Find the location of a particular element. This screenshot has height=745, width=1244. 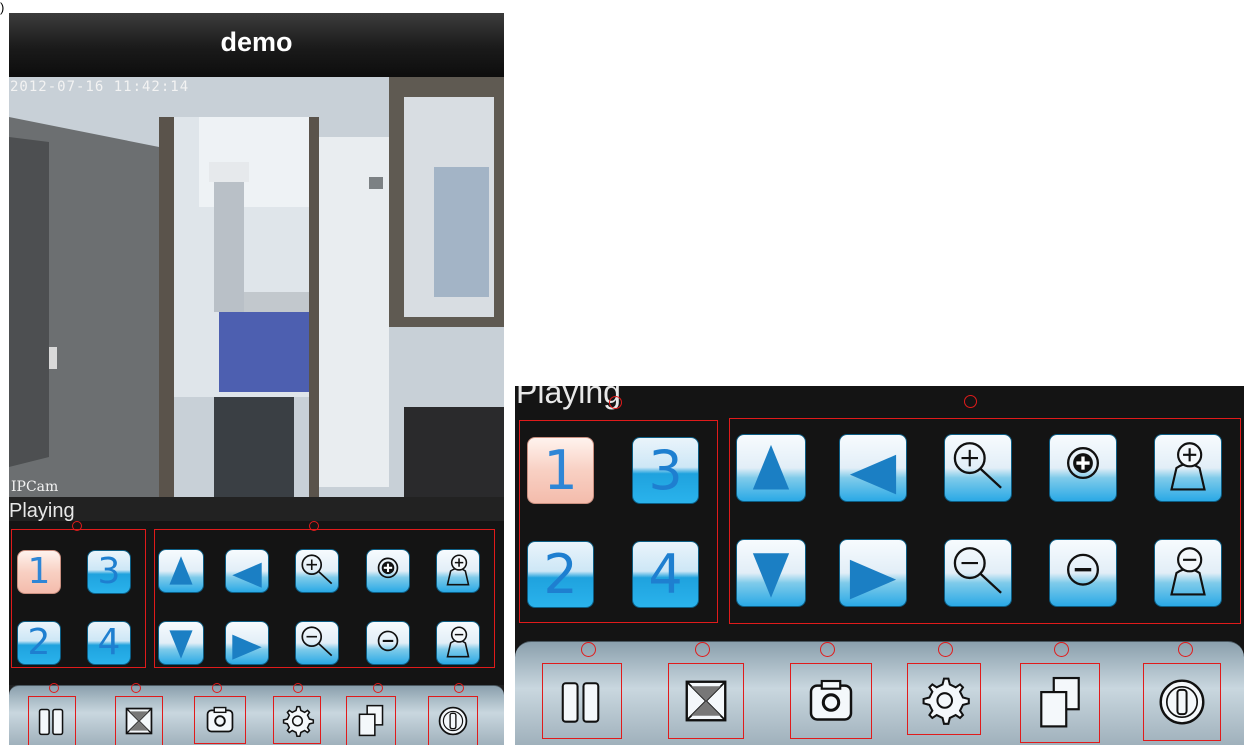

info-icon is located at coordinates (1182, 702).